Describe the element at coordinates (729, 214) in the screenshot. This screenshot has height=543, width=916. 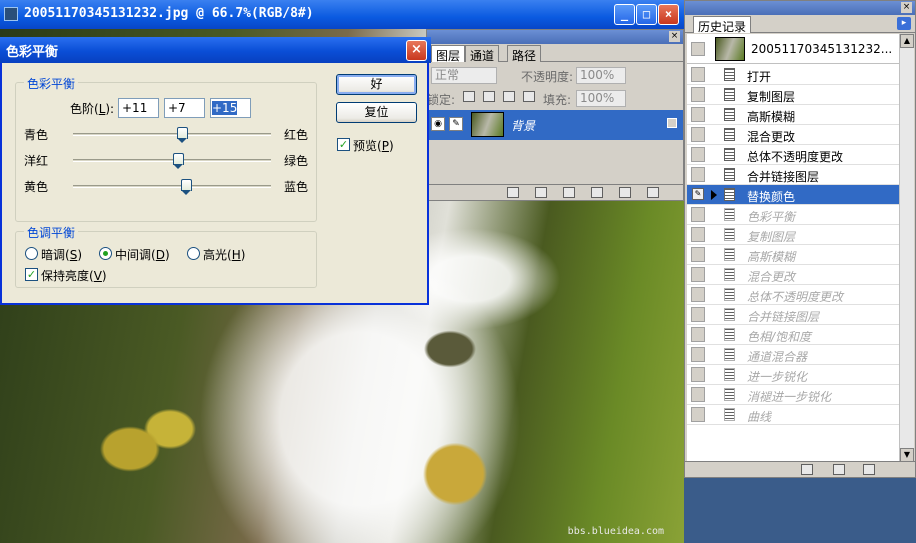
I see `history-step-icon` at that location.